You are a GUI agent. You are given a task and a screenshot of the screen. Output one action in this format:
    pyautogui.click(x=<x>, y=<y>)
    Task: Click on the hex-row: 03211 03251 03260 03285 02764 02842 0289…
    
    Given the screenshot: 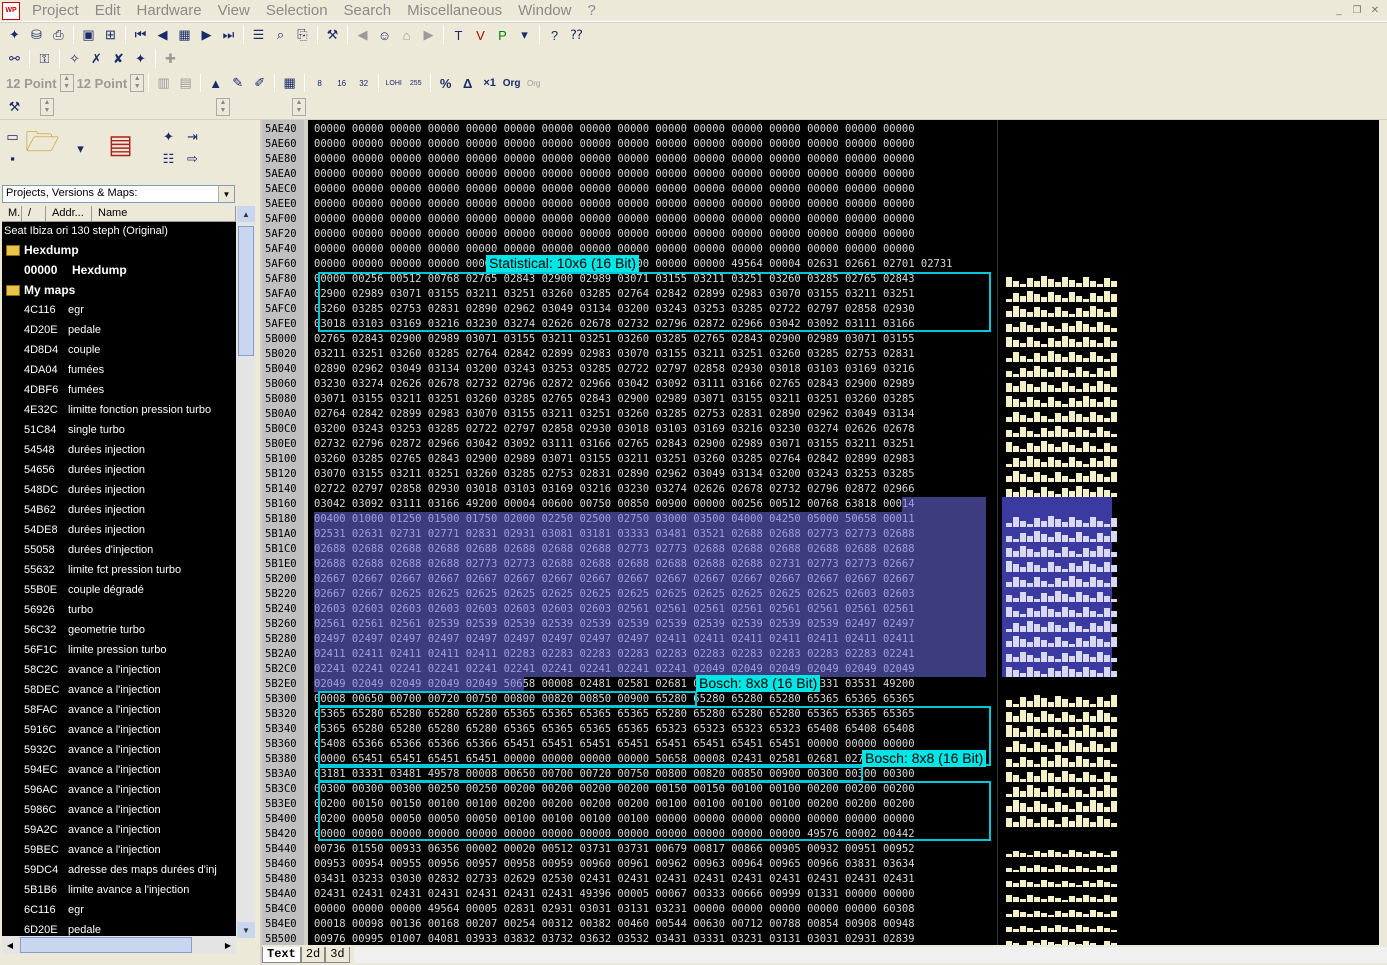 What is the action you would take?
    pyautogui.click(x=654, y=354)
    